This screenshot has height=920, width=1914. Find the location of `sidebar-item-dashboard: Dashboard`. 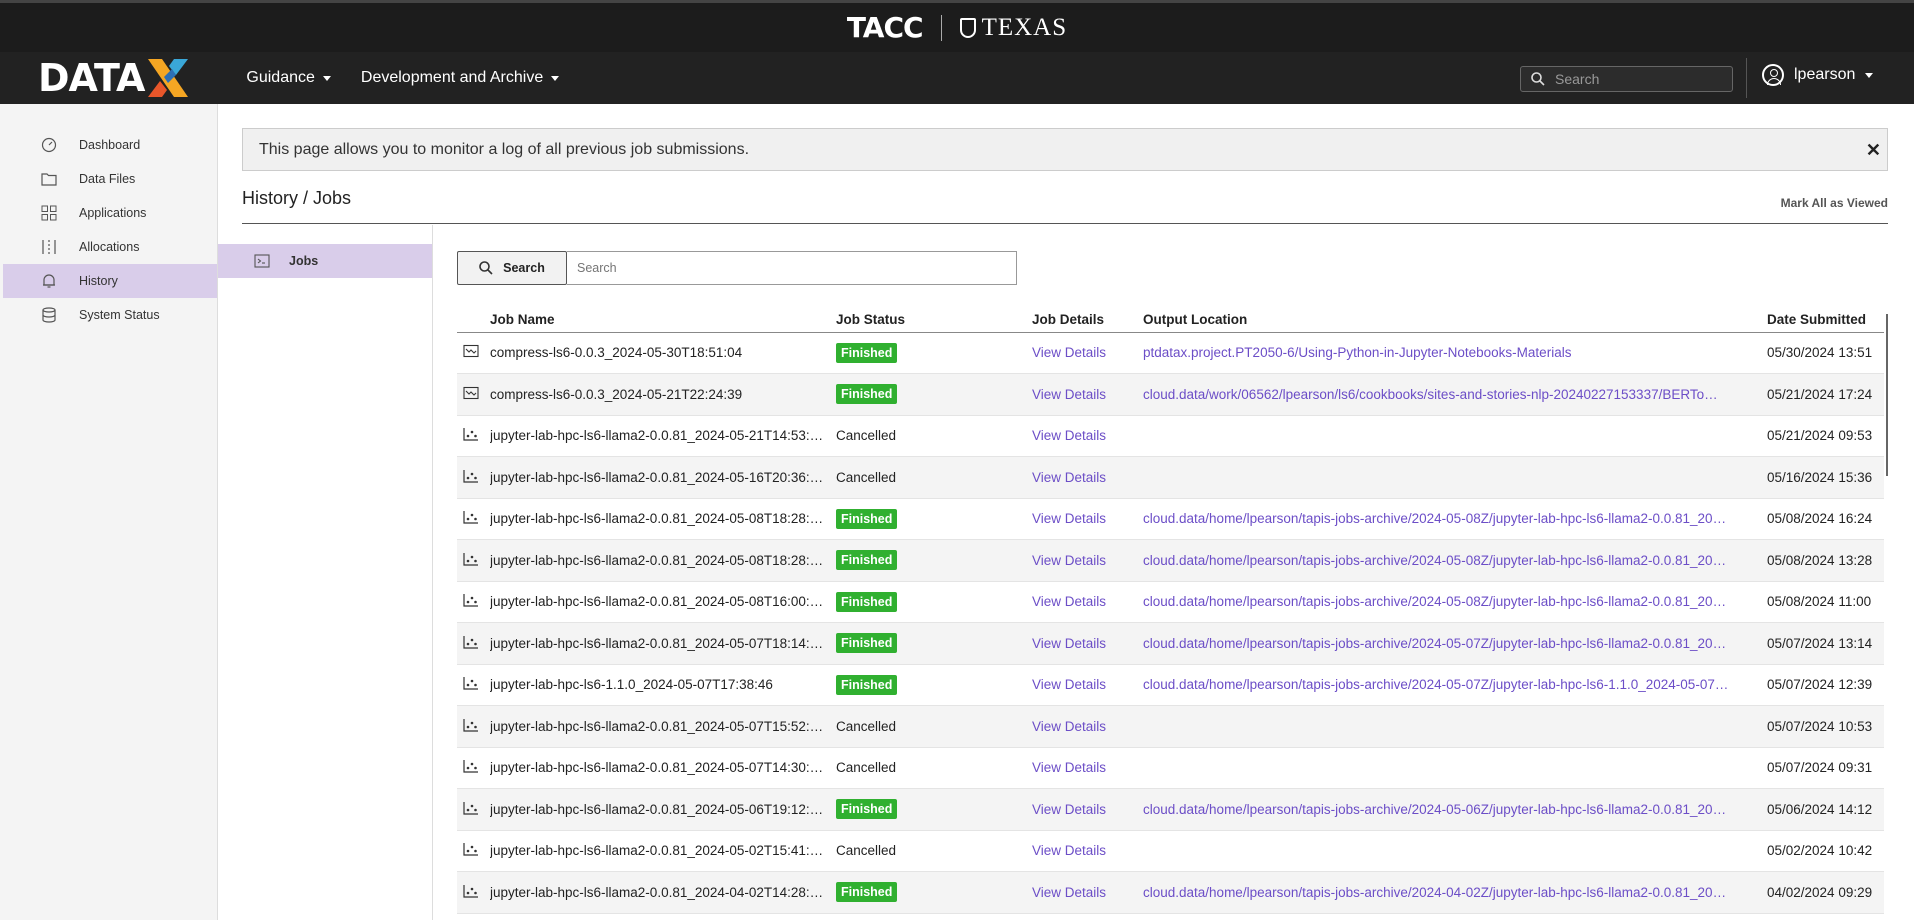

sidebar-item-dashboard: Dashboard is located at coordinates (110, 145).